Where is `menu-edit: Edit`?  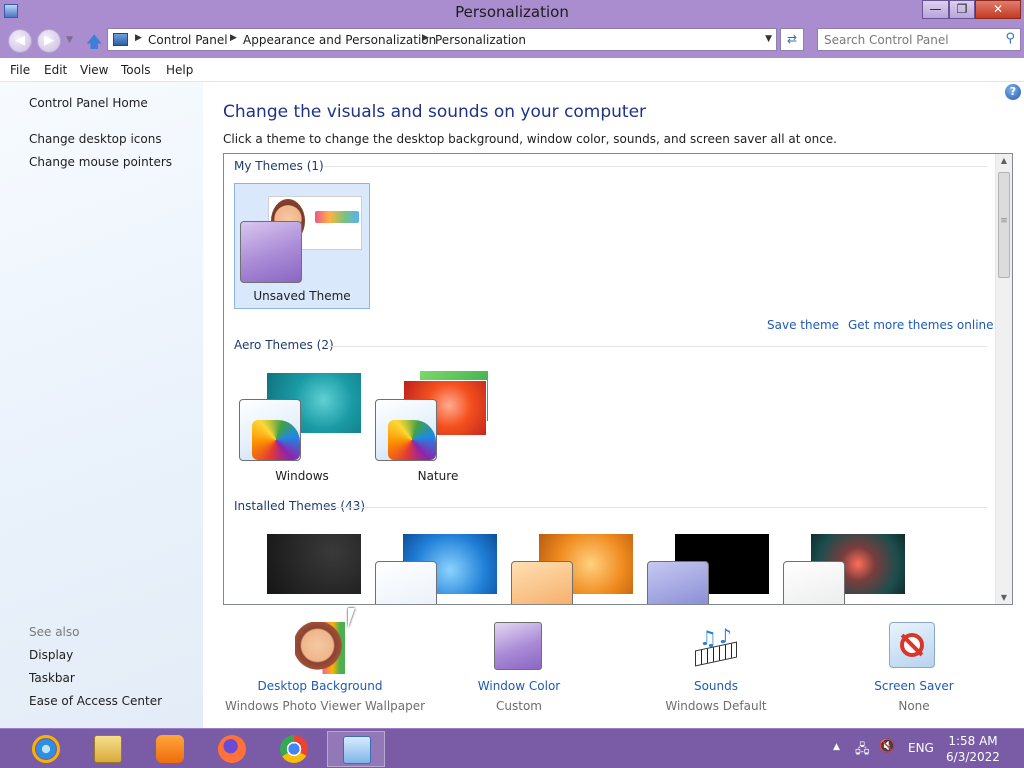 menu-edit: Edit is located at coordinates (55, 70).